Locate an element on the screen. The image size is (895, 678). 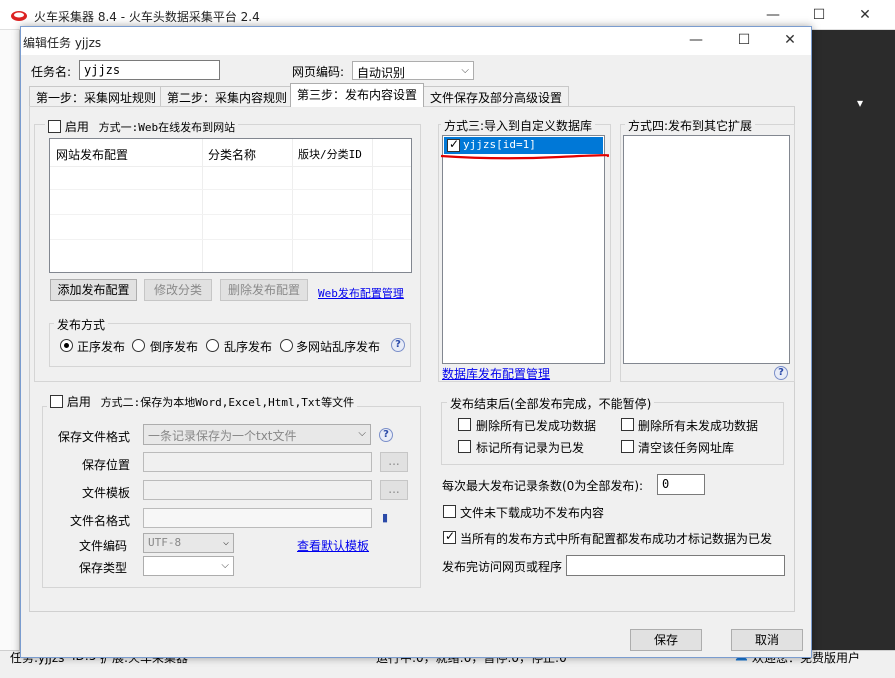
mark-published-checkbox is located at coordinates (449, 536).